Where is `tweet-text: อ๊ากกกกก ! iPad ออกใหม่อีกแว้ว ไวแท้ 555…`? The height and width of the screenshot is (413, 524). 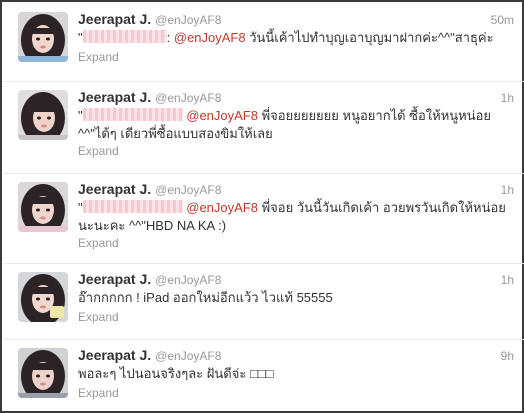
tweet-text: อ๊ากกกกก ! iPad ออกใหม่อีกแว้ว ไวแท้ 555… is located at coordinates (205, 297).